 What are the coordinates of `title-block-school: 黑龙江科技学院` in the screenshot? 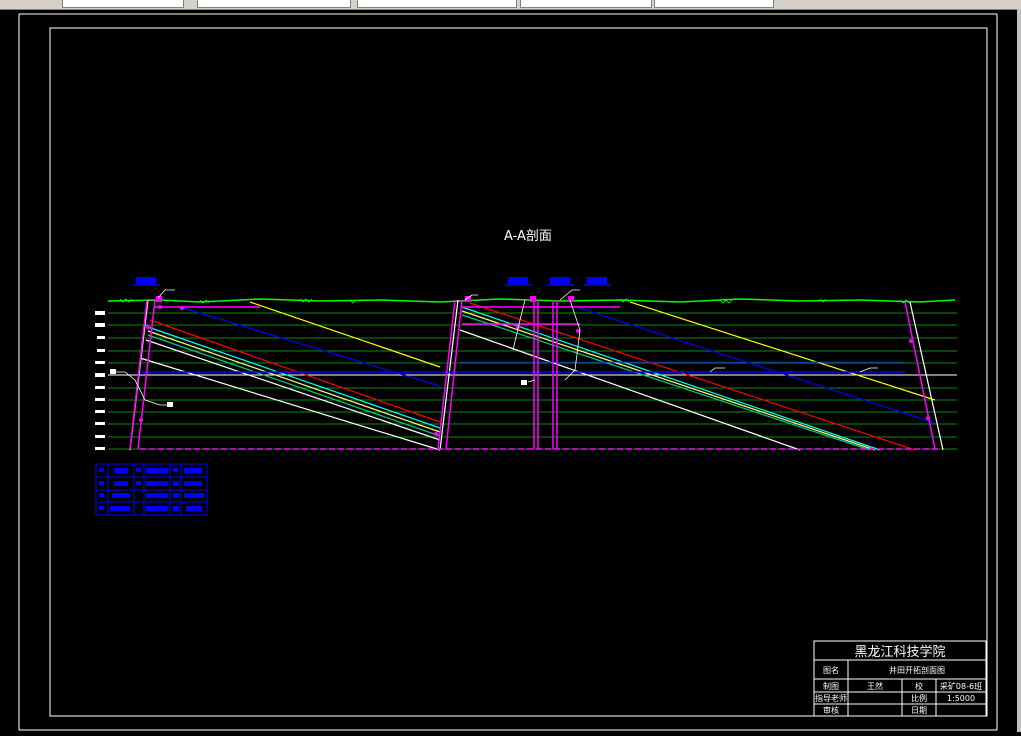 It's located at (899, 652).